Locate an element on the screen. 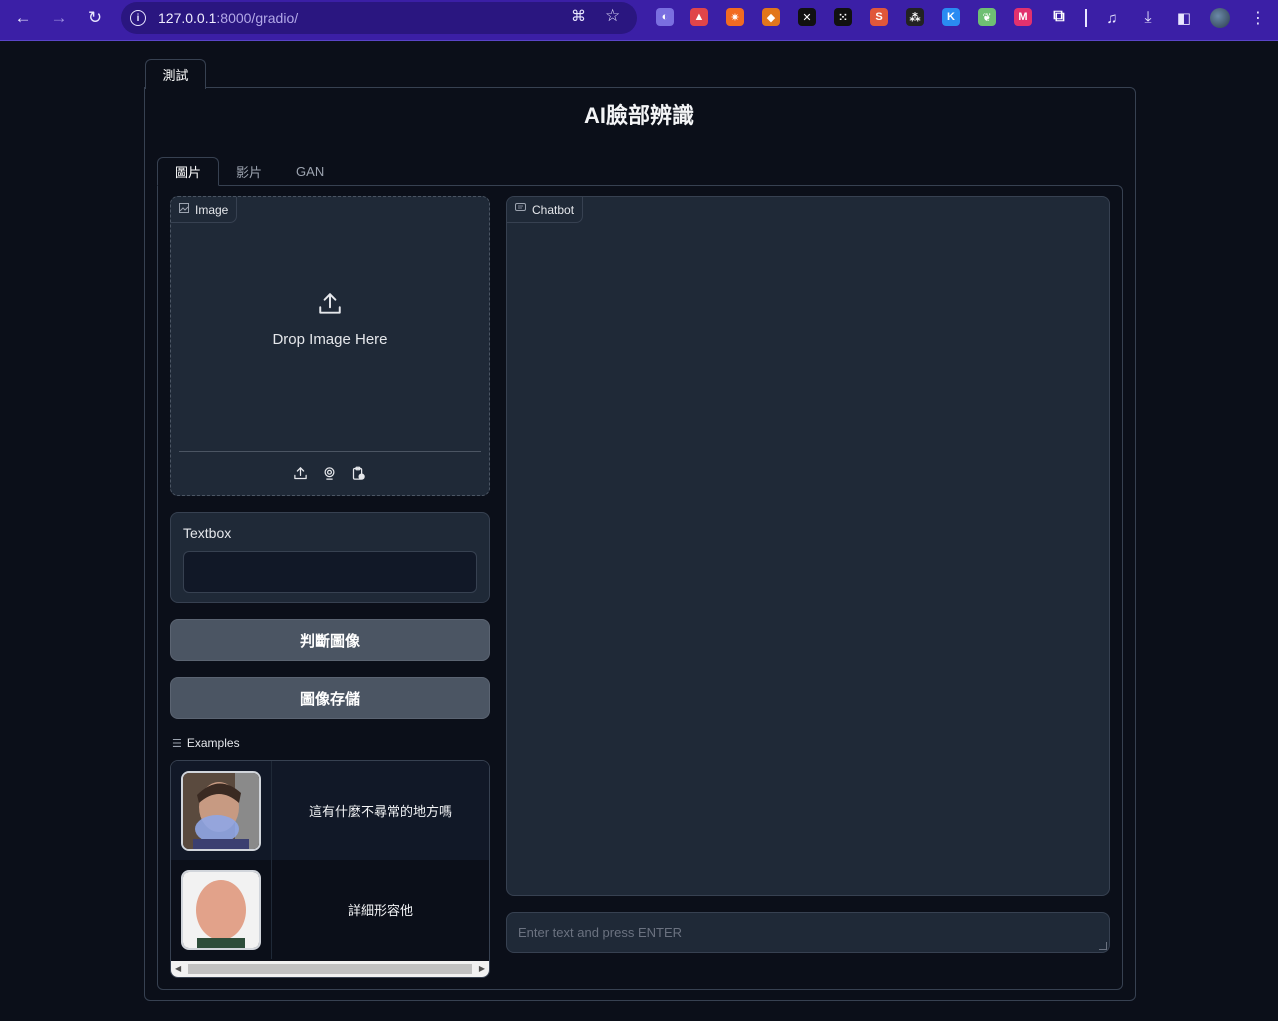 This screenshot has width=1278, height=1021. menu-kebab-icon: ⋮ is located at coordinates (1258, 18).